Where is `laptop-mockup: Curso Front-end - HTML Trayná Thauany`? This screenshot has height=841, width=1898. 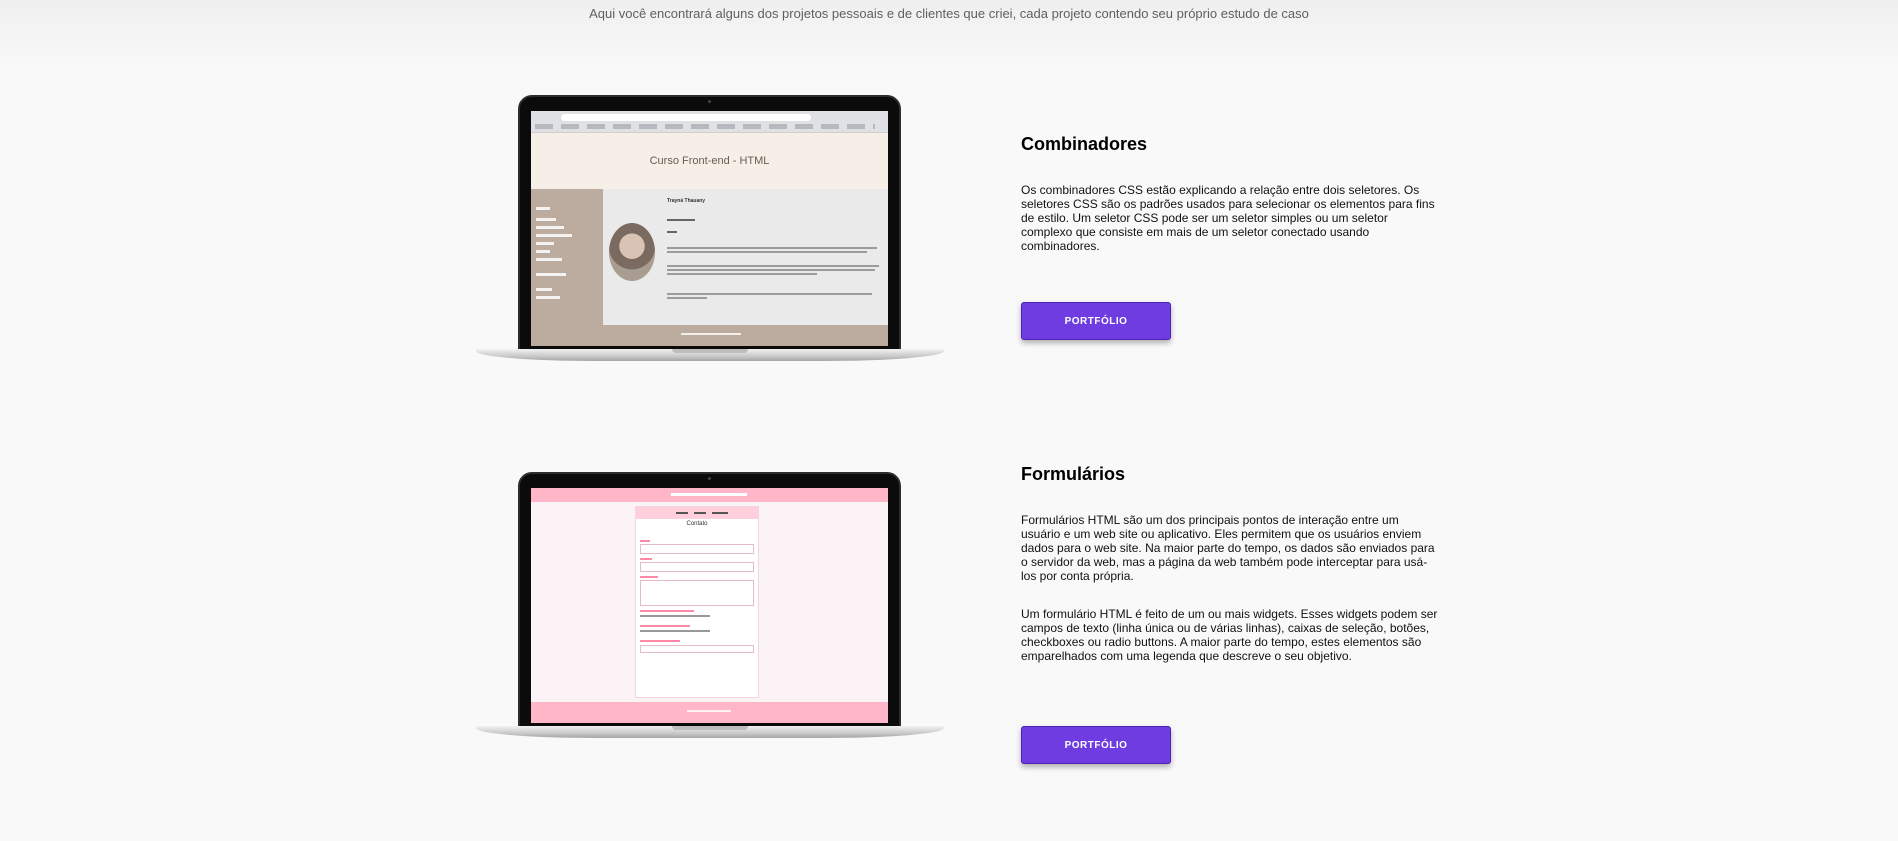
laptop-mockup: Curso Front-end - HTML Trayná Thauany is located at coordinates (710, 230).